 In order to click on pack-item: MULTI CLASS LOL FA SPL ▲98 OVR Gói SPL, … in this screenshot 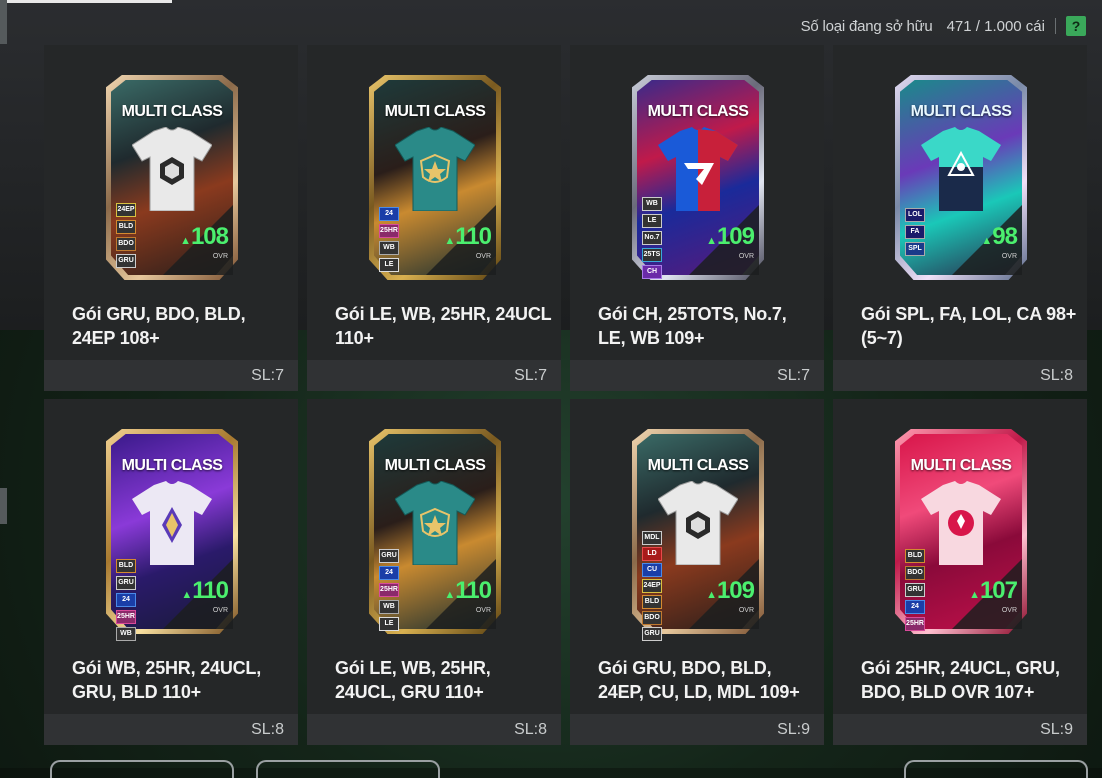, I will do `click(960, 218)`.